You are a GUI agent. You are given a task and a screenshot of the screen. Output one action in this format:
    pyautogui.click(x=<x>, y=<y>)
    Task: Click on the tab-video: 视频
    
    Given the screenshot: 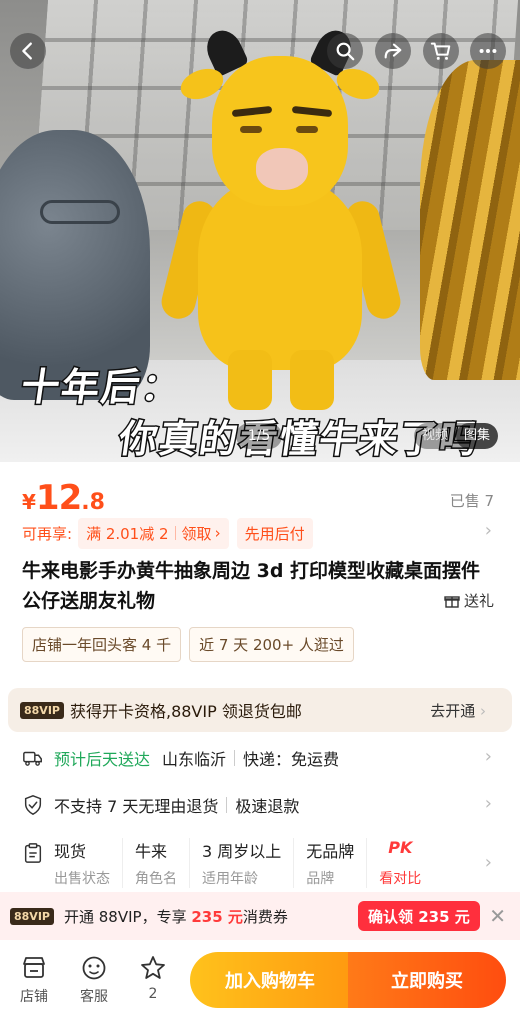 What is the action you would take?
    pyautogui.click(x=435, y=436)
    